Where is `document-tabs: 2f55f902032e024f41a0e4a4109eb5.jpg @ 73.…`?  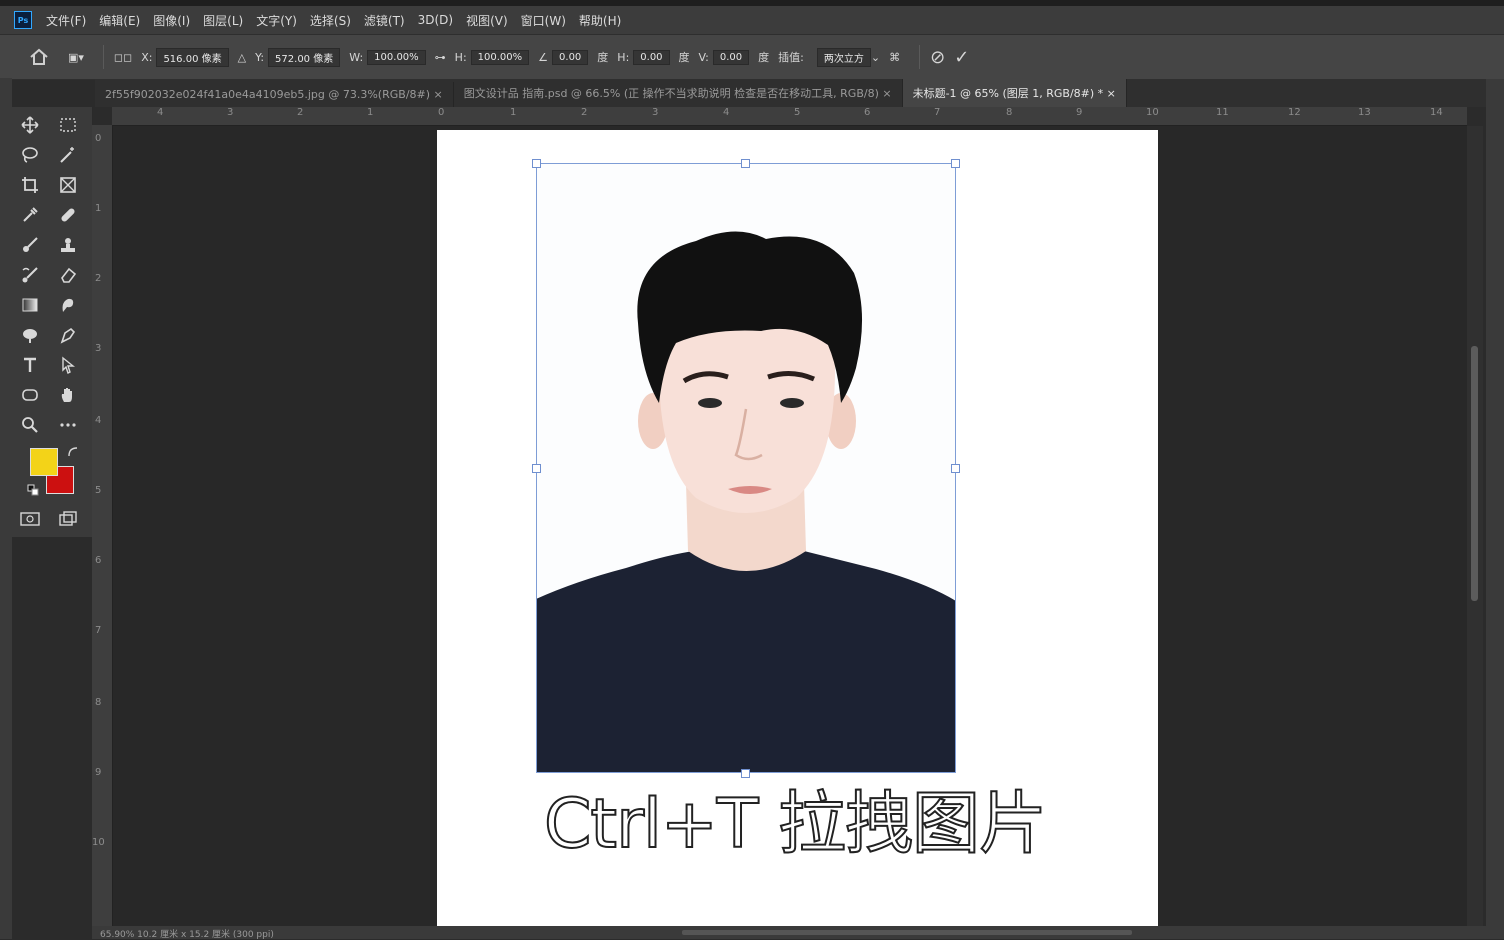
document-tabs: 2f55f902032e024f41a0e4a4109eb5.jpg @ 73.… is located at coordinates (799, 93).